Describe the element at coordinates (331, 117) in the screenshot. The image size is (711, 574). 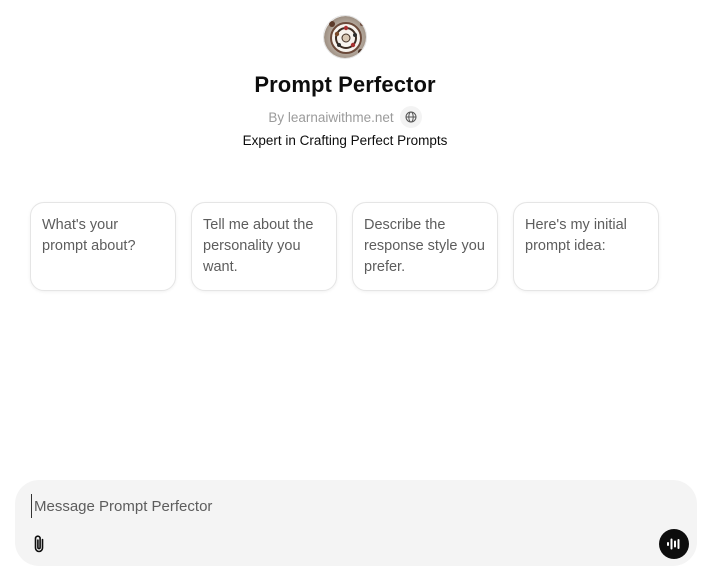
I see `byline-text: By learnaiwithme.net` at that location.